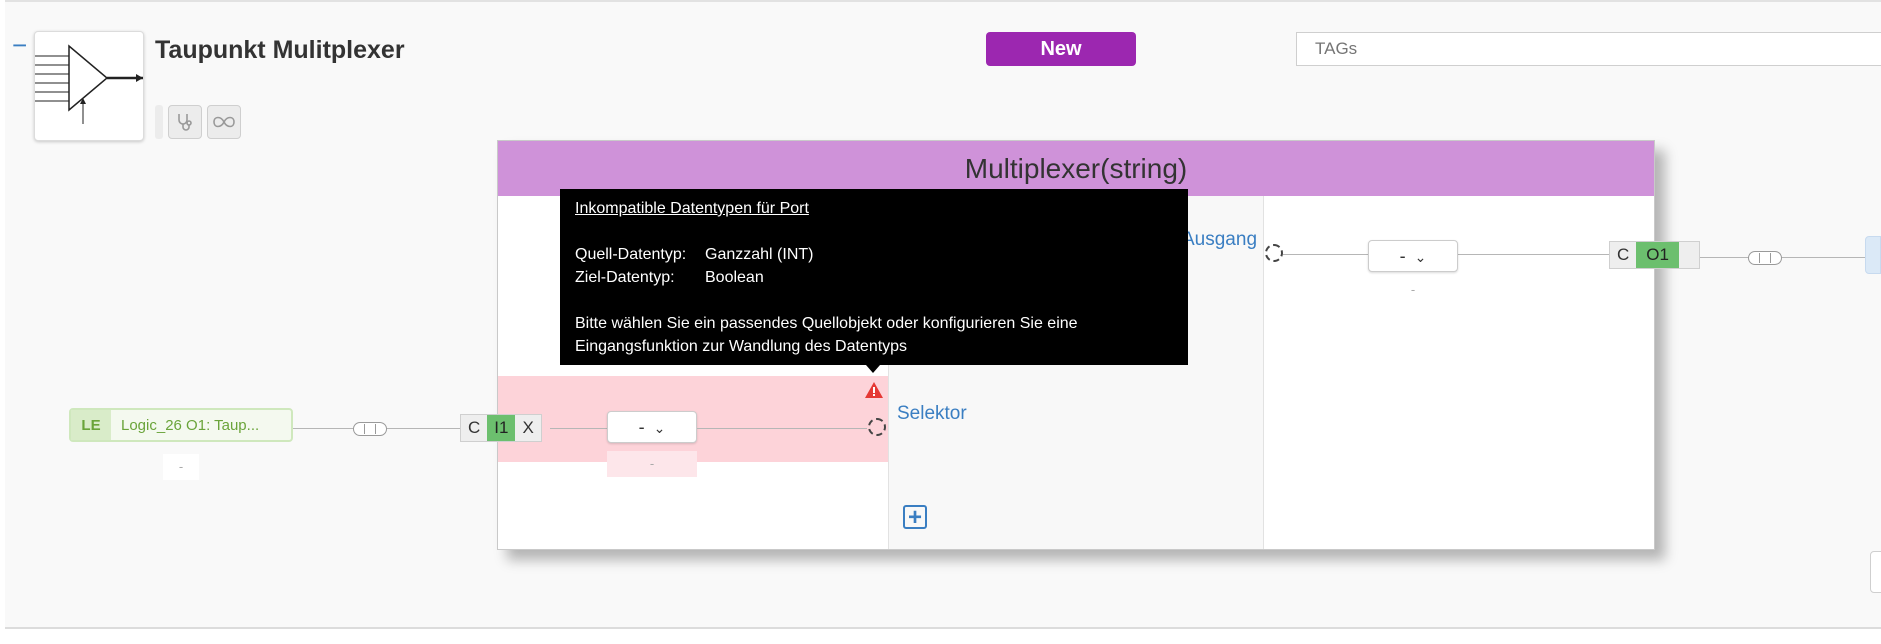  I want to click on output-port-handle, so click(1274, 253).